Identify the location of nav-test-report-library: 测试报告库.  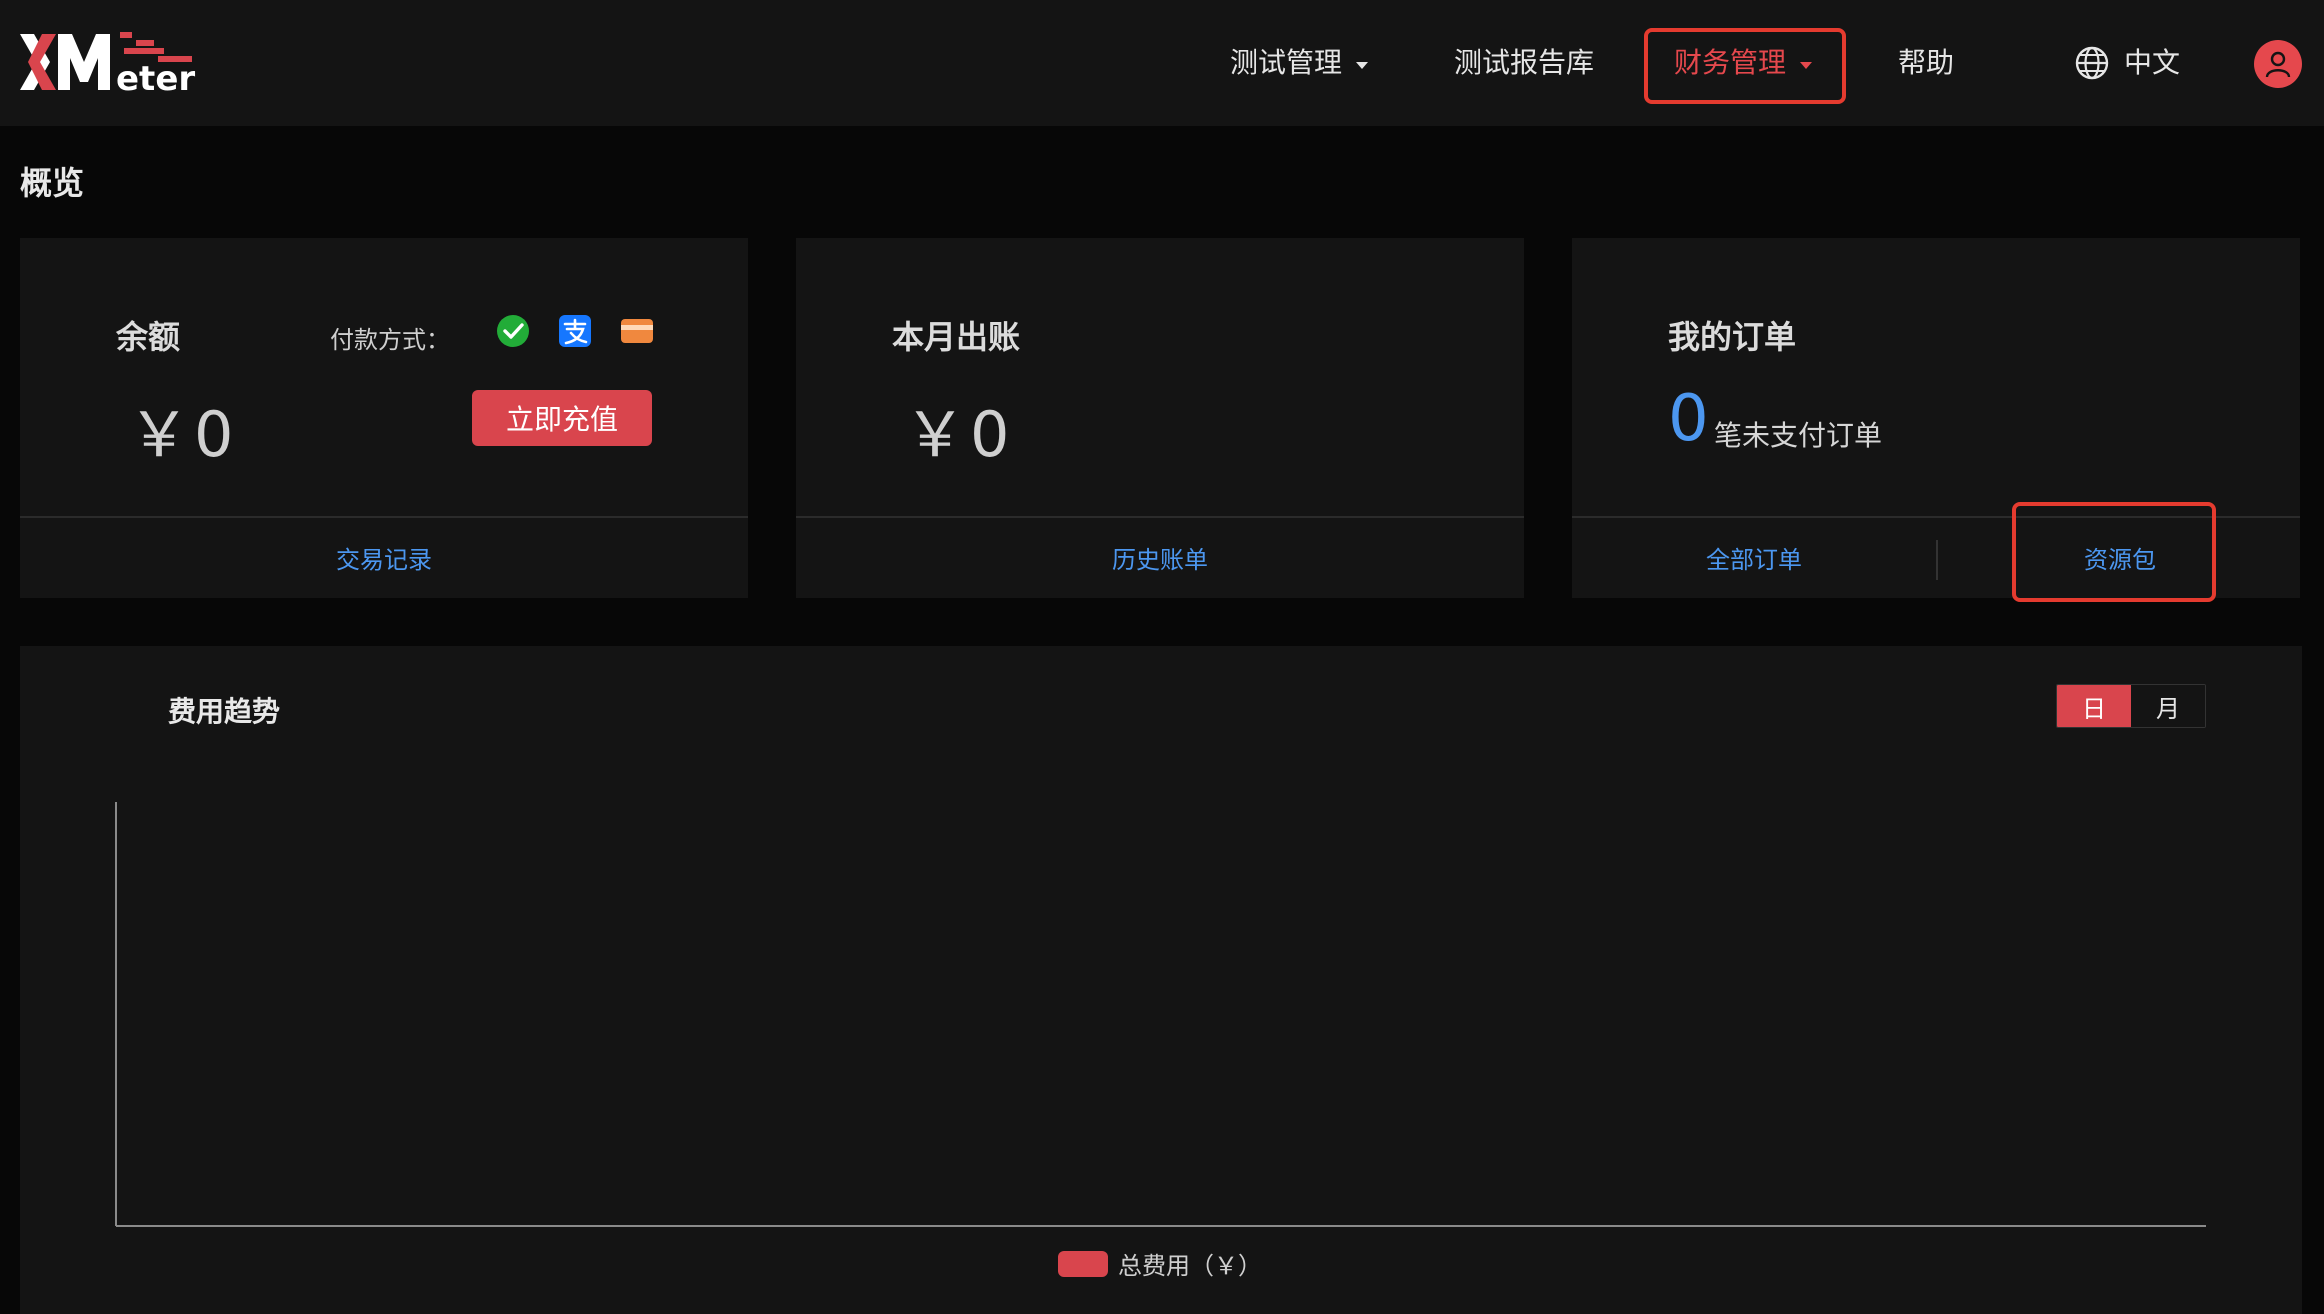
(1524, 63).